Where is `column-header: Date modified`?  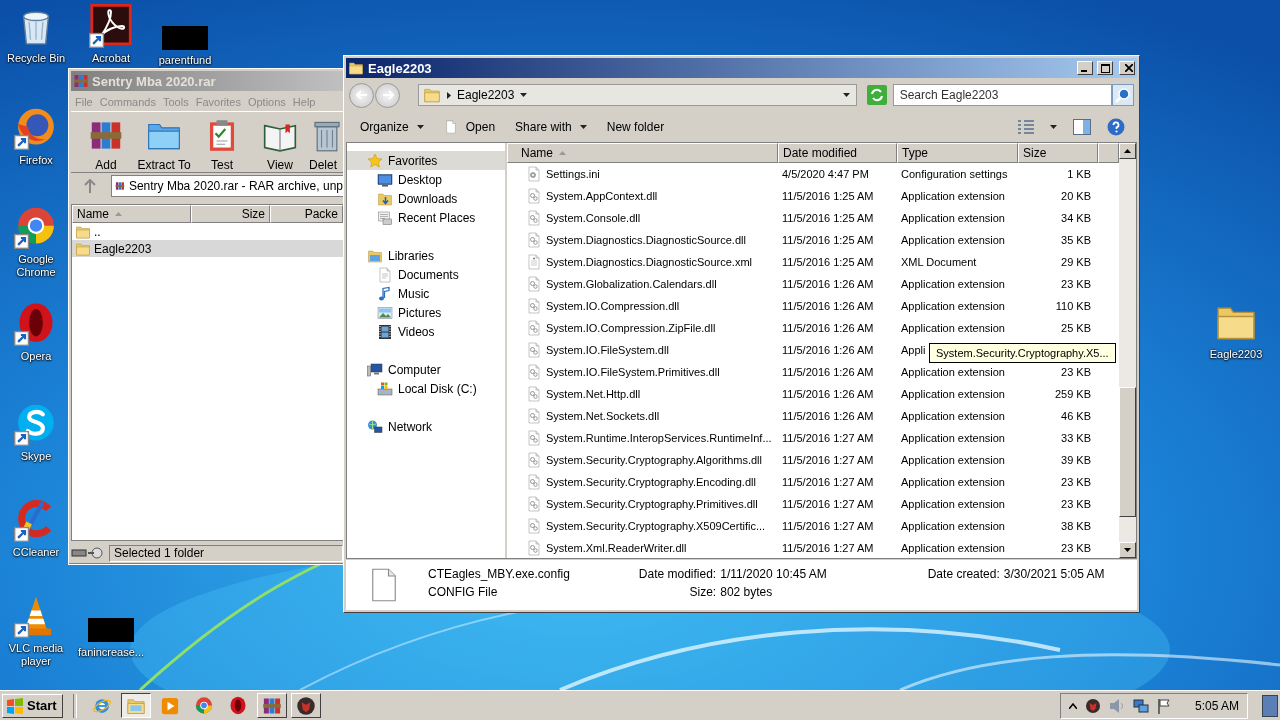 column-header: Date modified is located at coordinates (837, 153).